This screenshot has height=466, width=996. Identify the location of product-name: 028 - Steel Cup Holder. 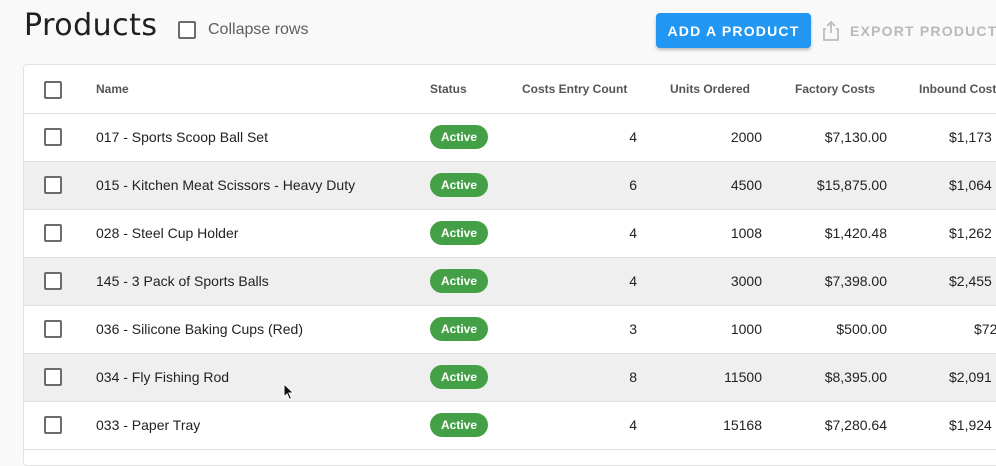
(167, 233).